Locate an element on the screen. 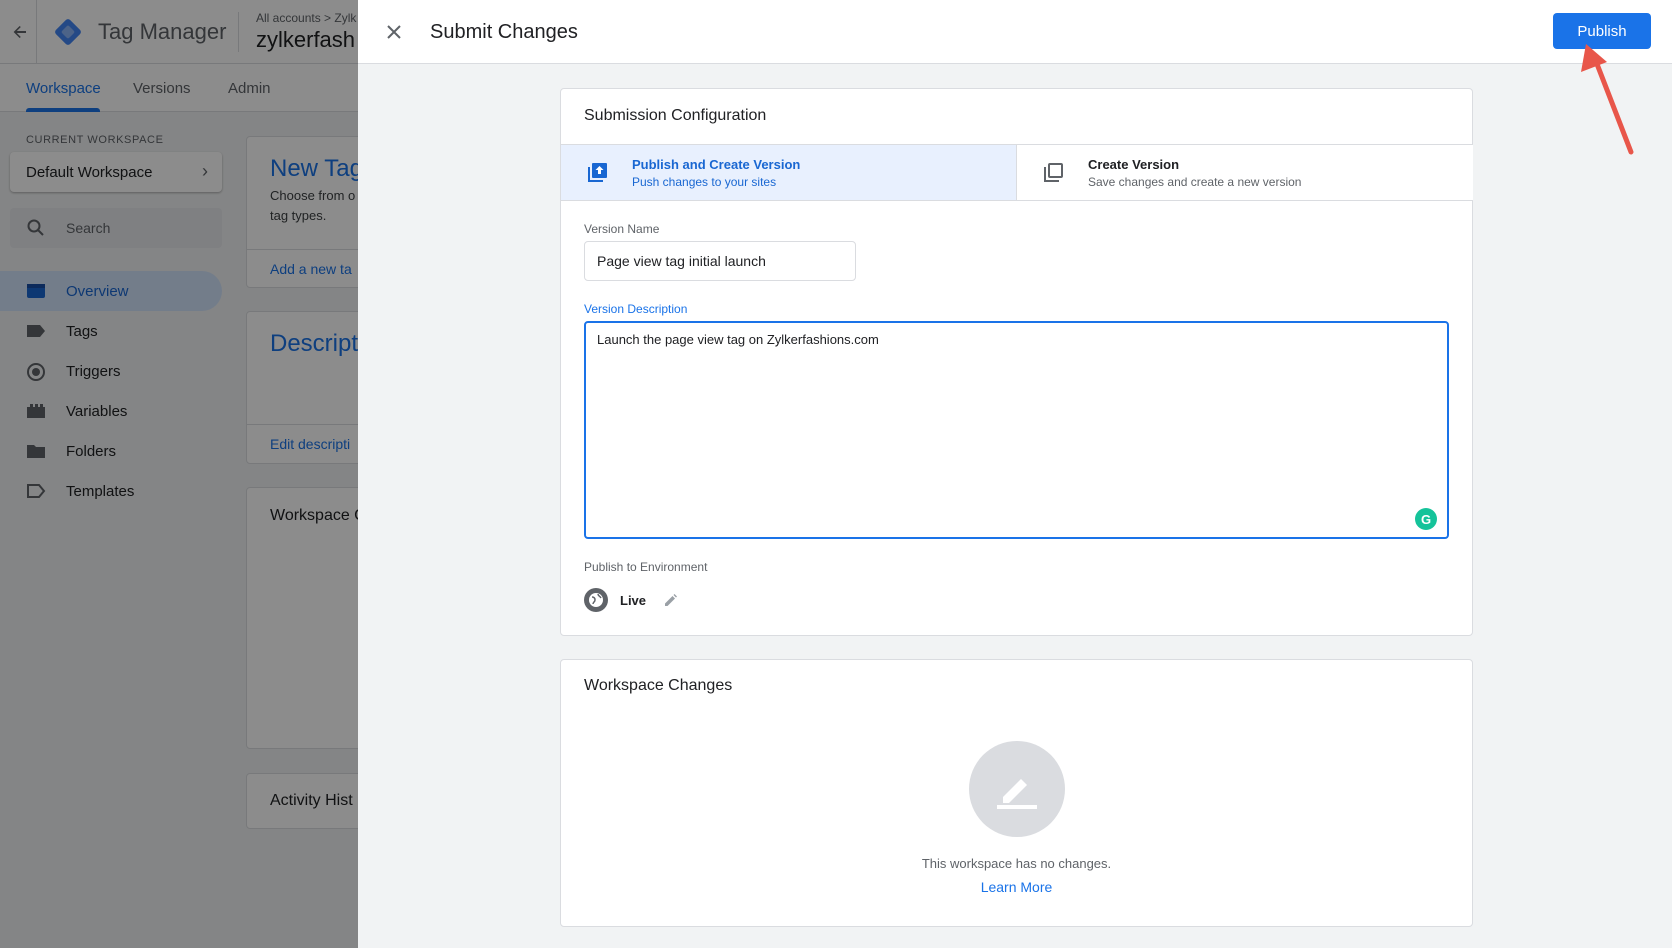 The width and height of the screenshot is (1672, 948). option-title: Create Version is located at coordinates (1134, 164).